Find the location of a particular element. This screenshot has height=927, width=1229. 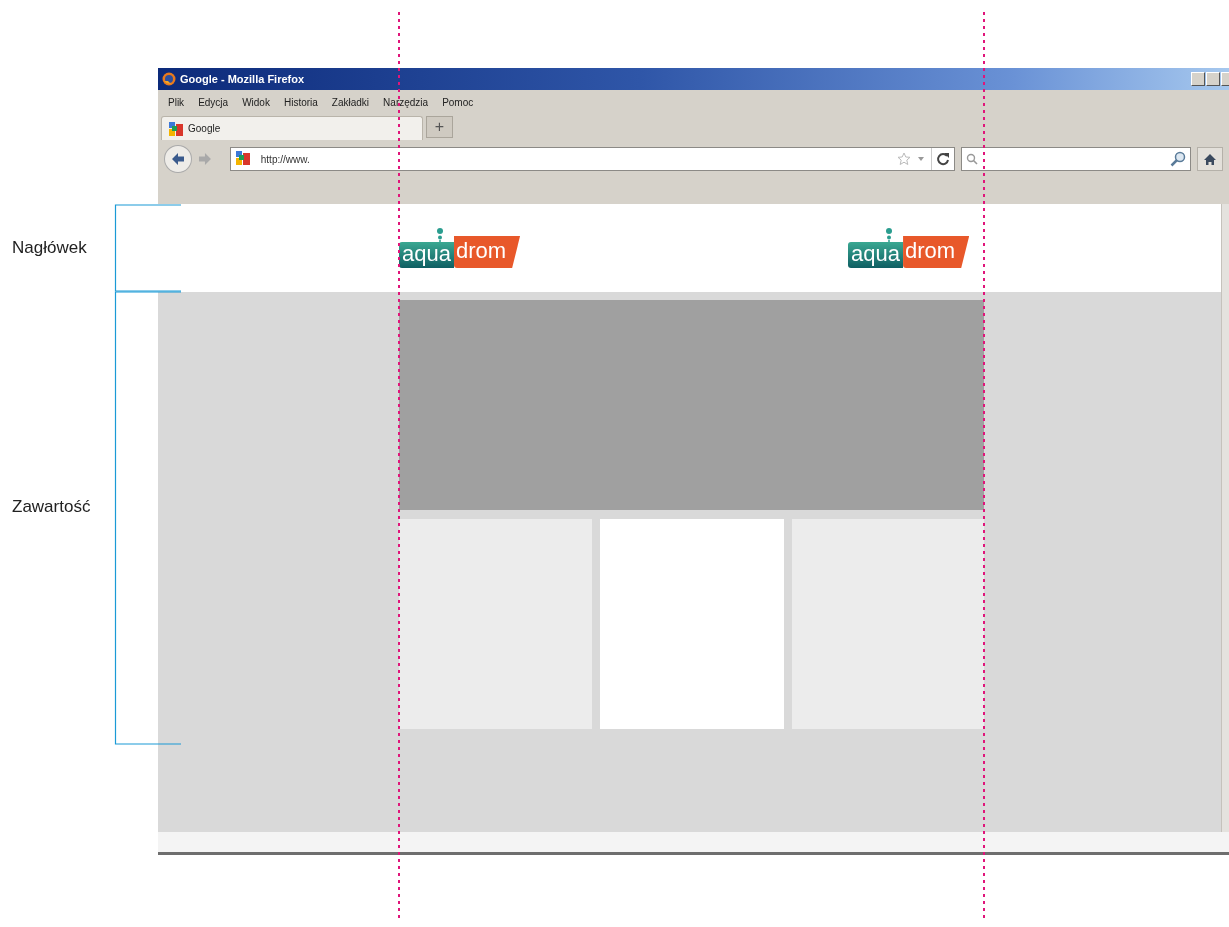

menu-item: Widok is located at coordinates (256, 102).